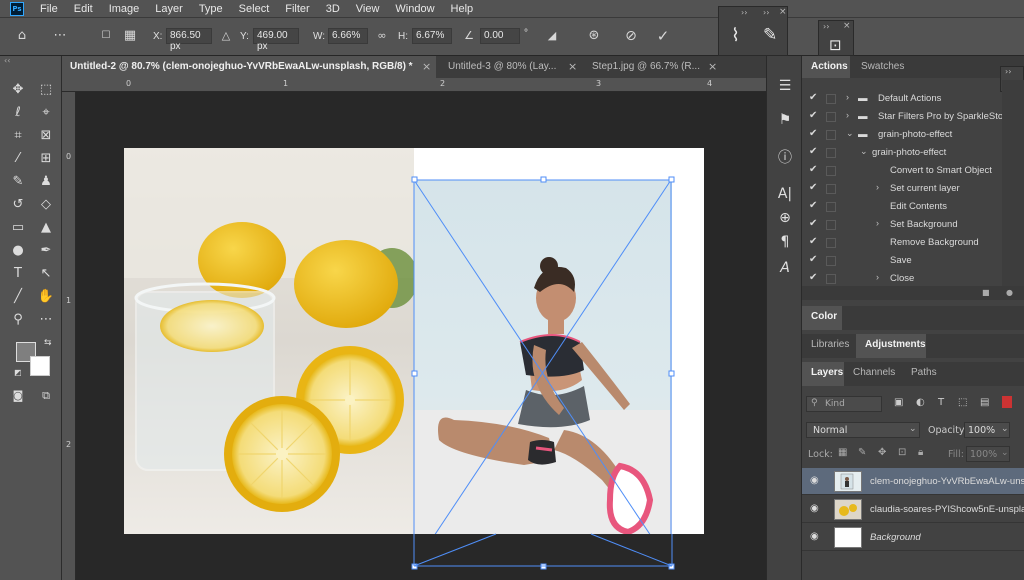  I want to click on layer-row: ◉ Background, so click(913, 537).